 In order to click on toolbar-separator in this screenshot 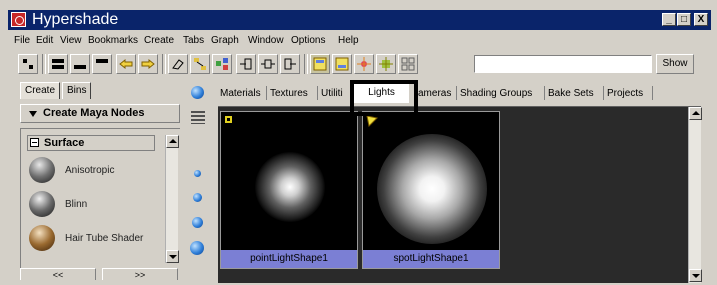, I will do `click(44, 64)`.